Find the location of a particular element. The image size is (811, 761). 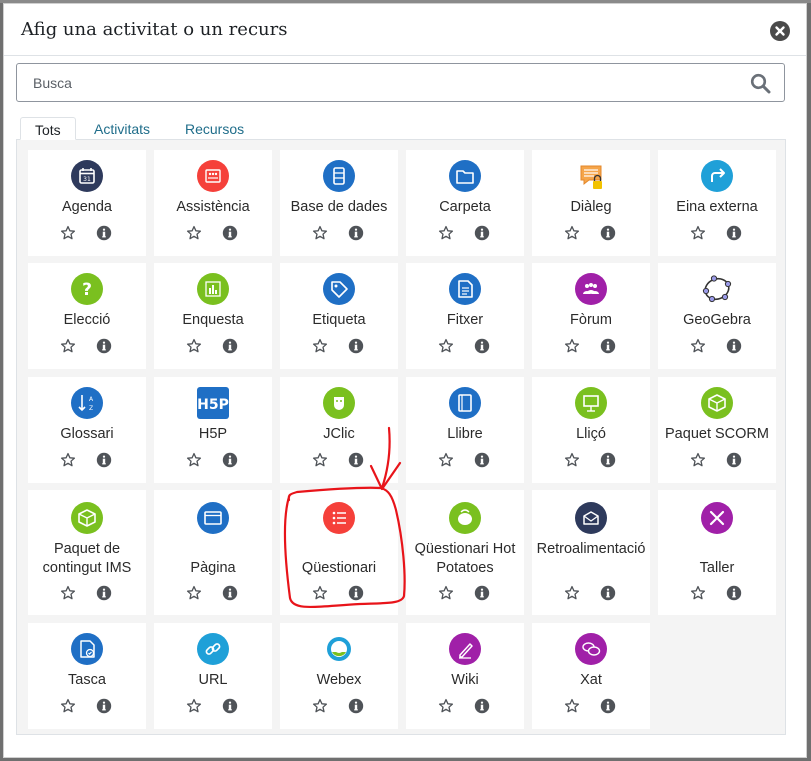

search-input is located at coordinates (377, 82).